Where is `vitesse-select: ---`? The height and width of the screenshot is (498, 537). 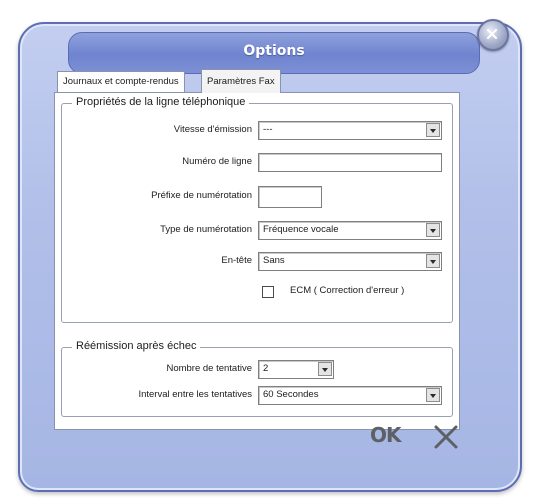
vitesse-select: --- is located at coordinates (350, 130).